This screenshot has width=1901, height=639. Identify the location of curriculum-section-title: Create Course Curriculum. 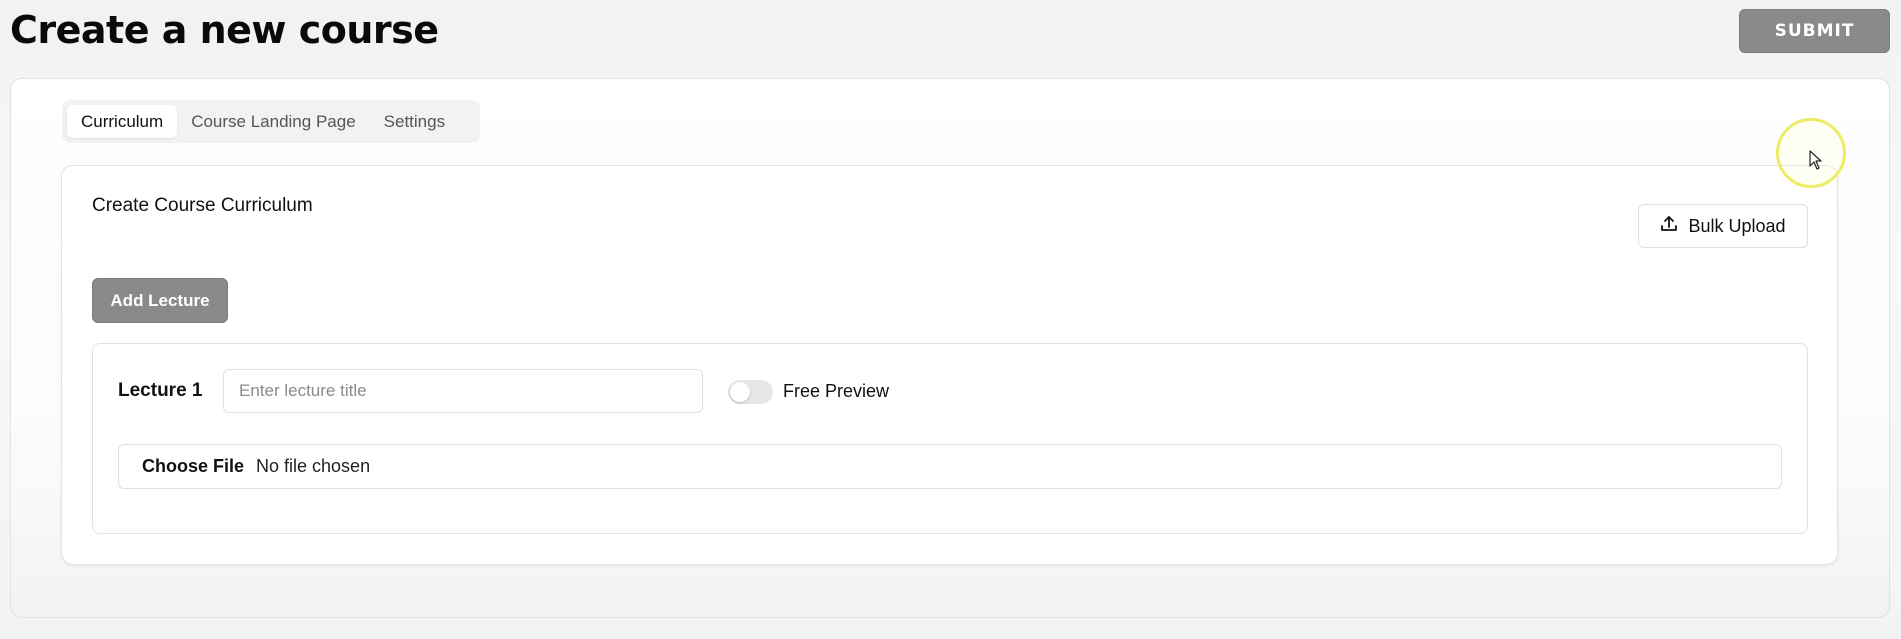
(202, 205).